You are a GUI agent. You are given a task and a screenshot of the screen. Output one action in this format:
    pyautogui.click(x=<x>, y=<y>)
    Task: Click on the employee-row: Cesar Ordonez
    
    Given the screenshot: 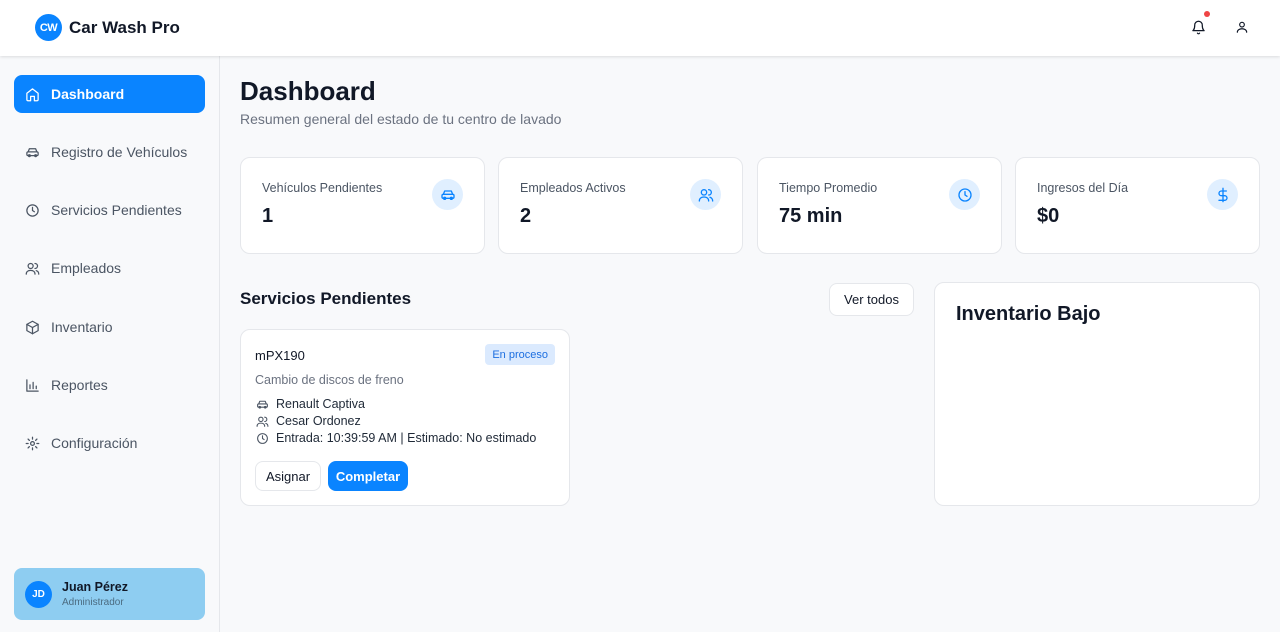 What is the action you would take?
    pyautogui.click(x=308, y=421)
    